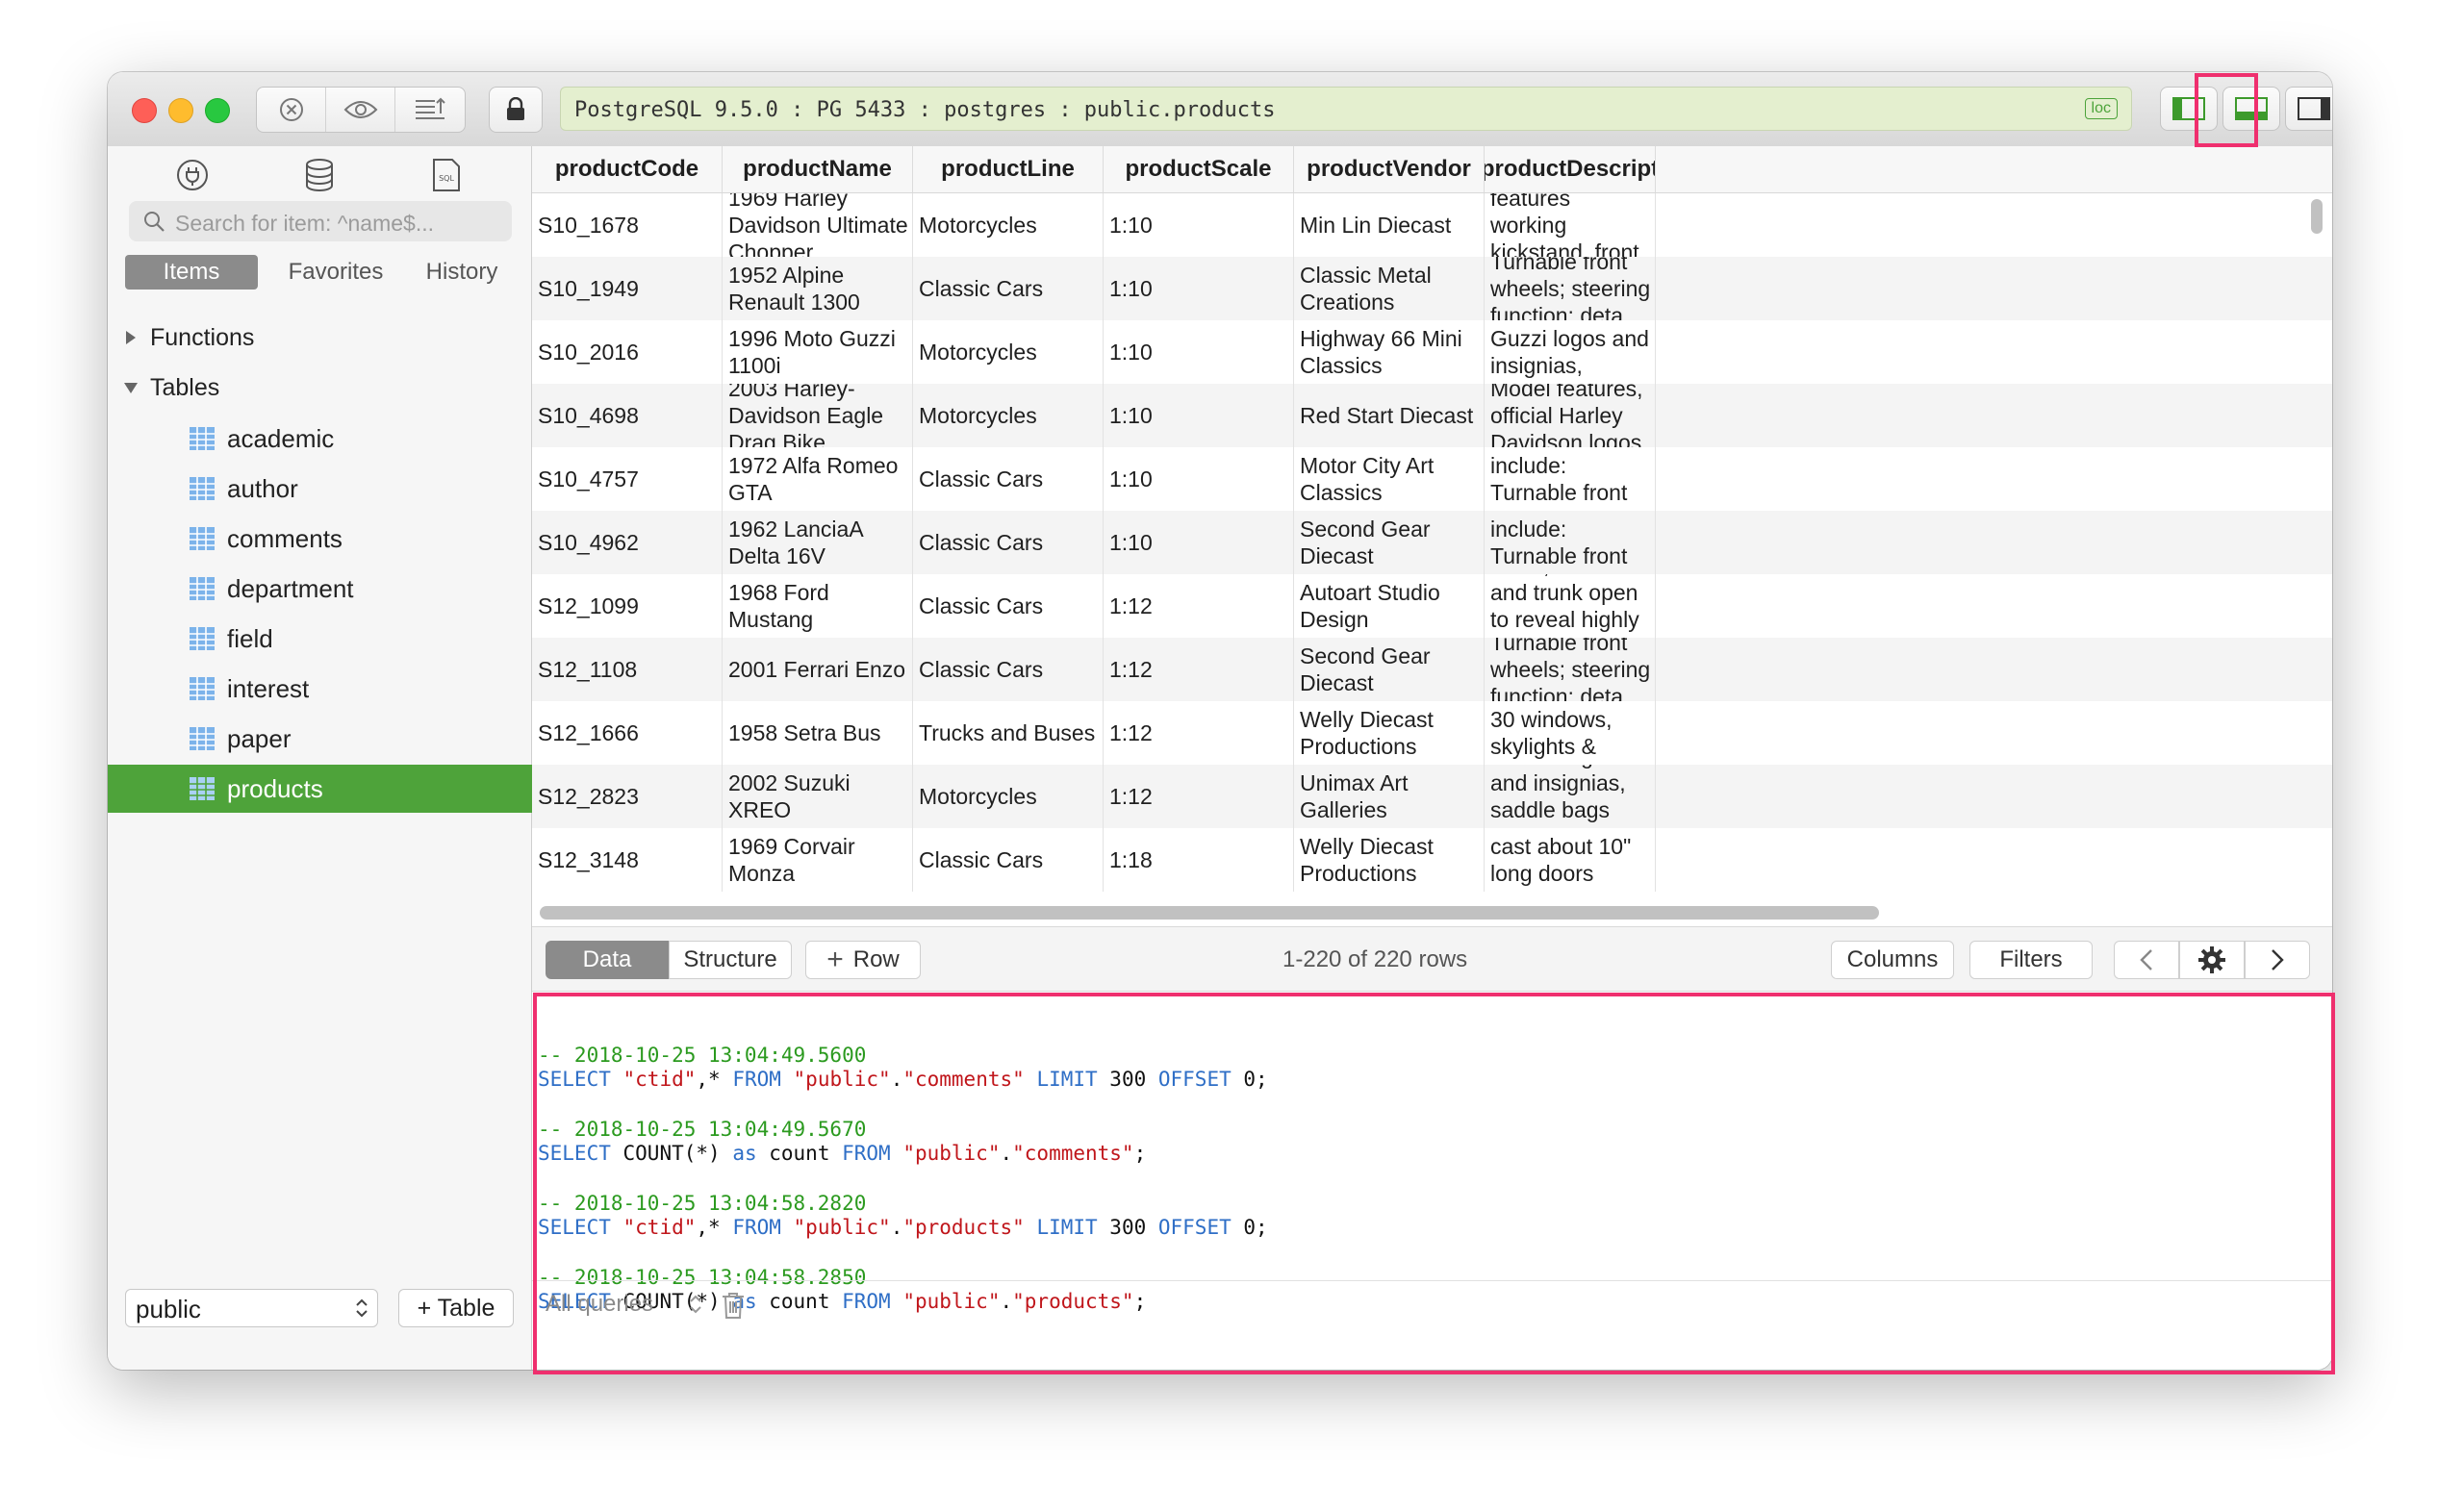 Image resolution: width=2438 pixels, height=1512 pixels. Describe the element at coordinates (1389, 479) in the screenshot. I see `table-cell: Motor City Art Classics` at that location.